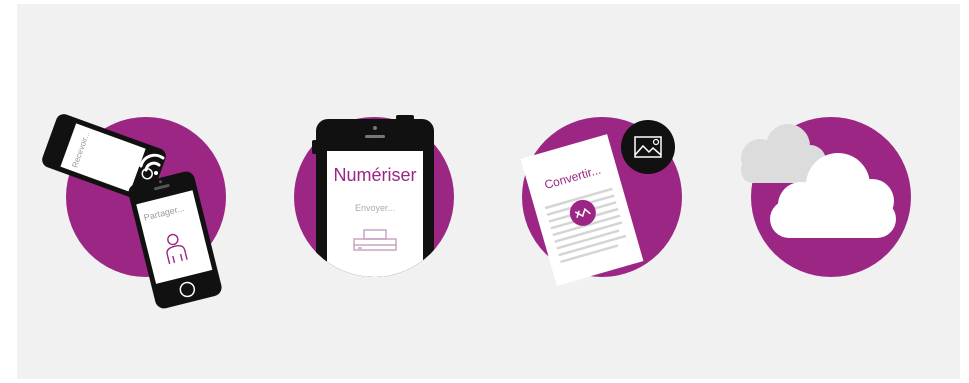 Image resolution: width=969 pixels, height=383 pixels. Describe the element at coordinates (374, 175) in the screenshot. I see `scan-title: Numériser` at that location.